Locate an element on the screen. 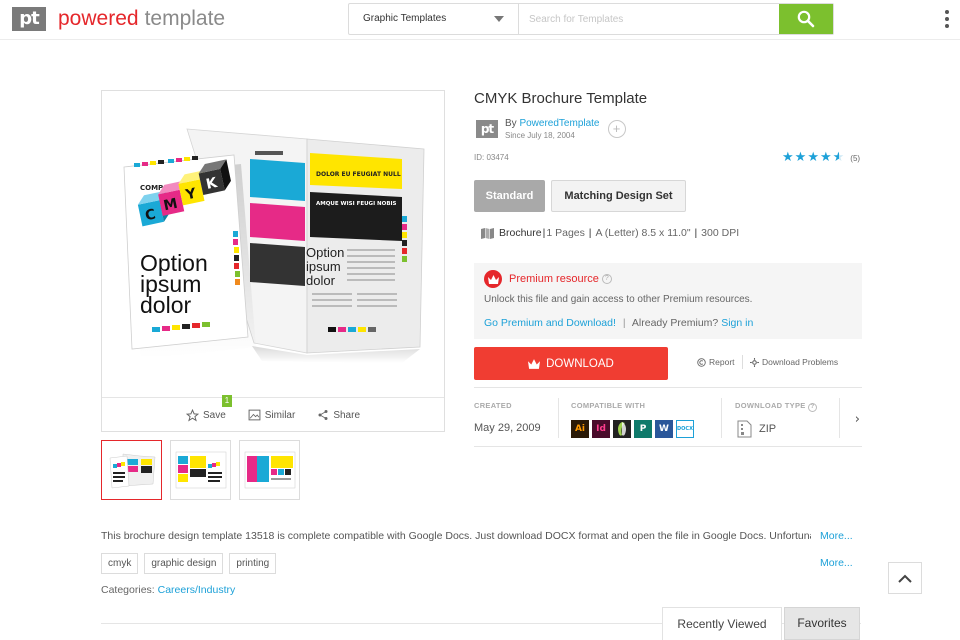 Image resolution: width=960 pixels, height=640 pixels. categories: Categories: Careers/Industry is located at coordinates (168, 590).